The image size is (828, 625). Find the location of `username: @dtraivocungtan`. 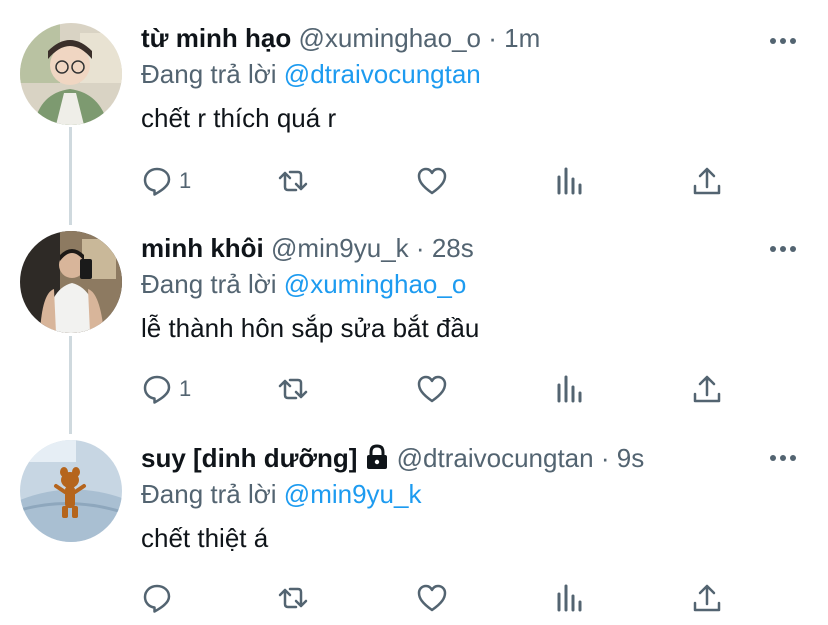

username: @dtraivocungtan is located at coordinates (495, 458).